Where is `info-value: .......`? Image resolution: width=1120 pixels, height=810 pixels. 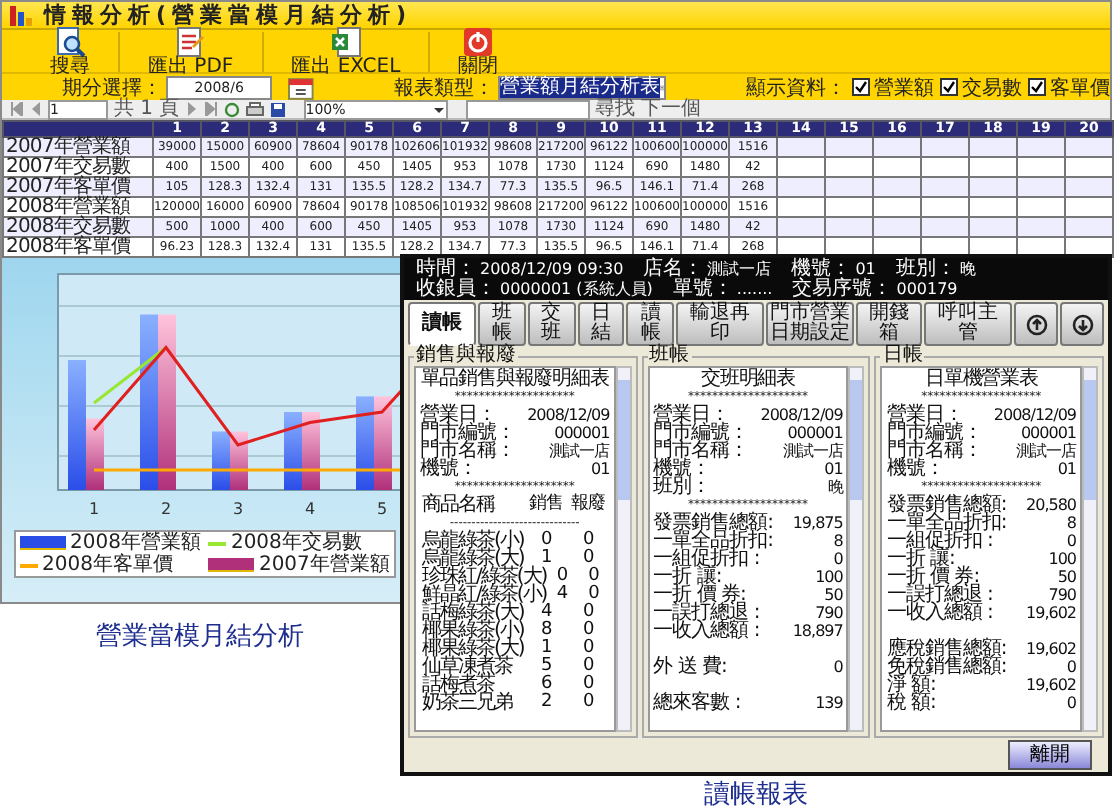
info-value: ....... is located at coordinates (754, 289).